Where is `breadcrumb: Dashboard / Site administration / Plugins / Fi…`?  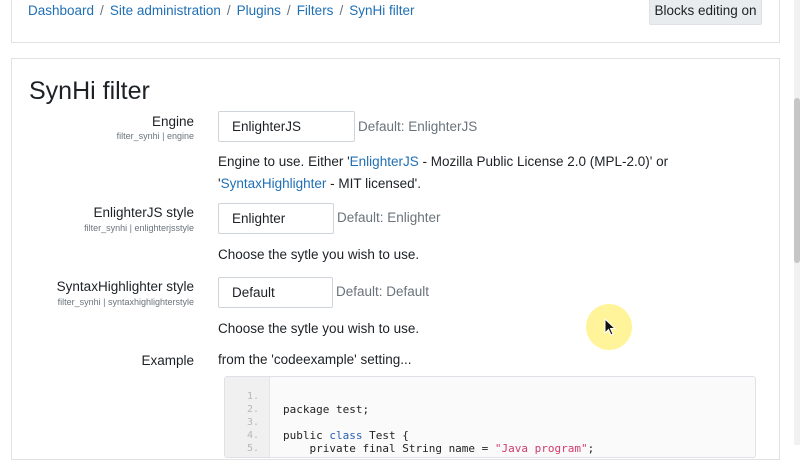
breadcrumb: Dashboard / Site administration / Plugins / Fi… is located at coordinates (221, 11).